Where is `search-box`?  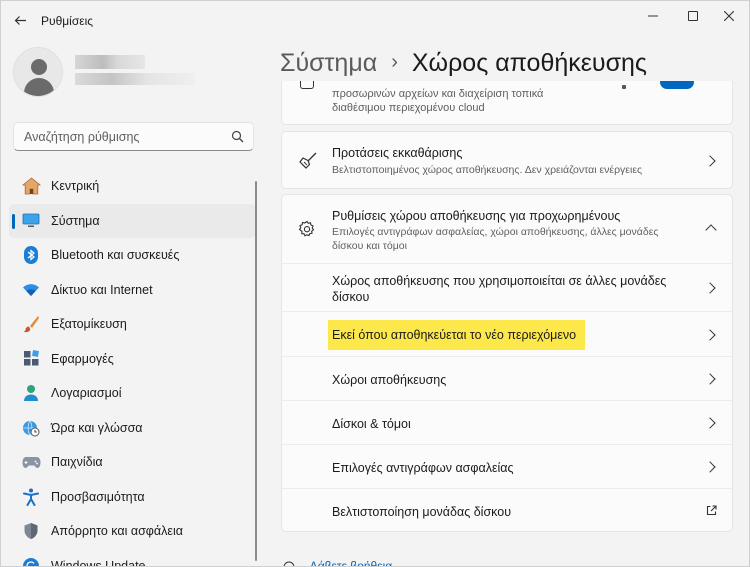 search-box is located at coordinates (133, 136).